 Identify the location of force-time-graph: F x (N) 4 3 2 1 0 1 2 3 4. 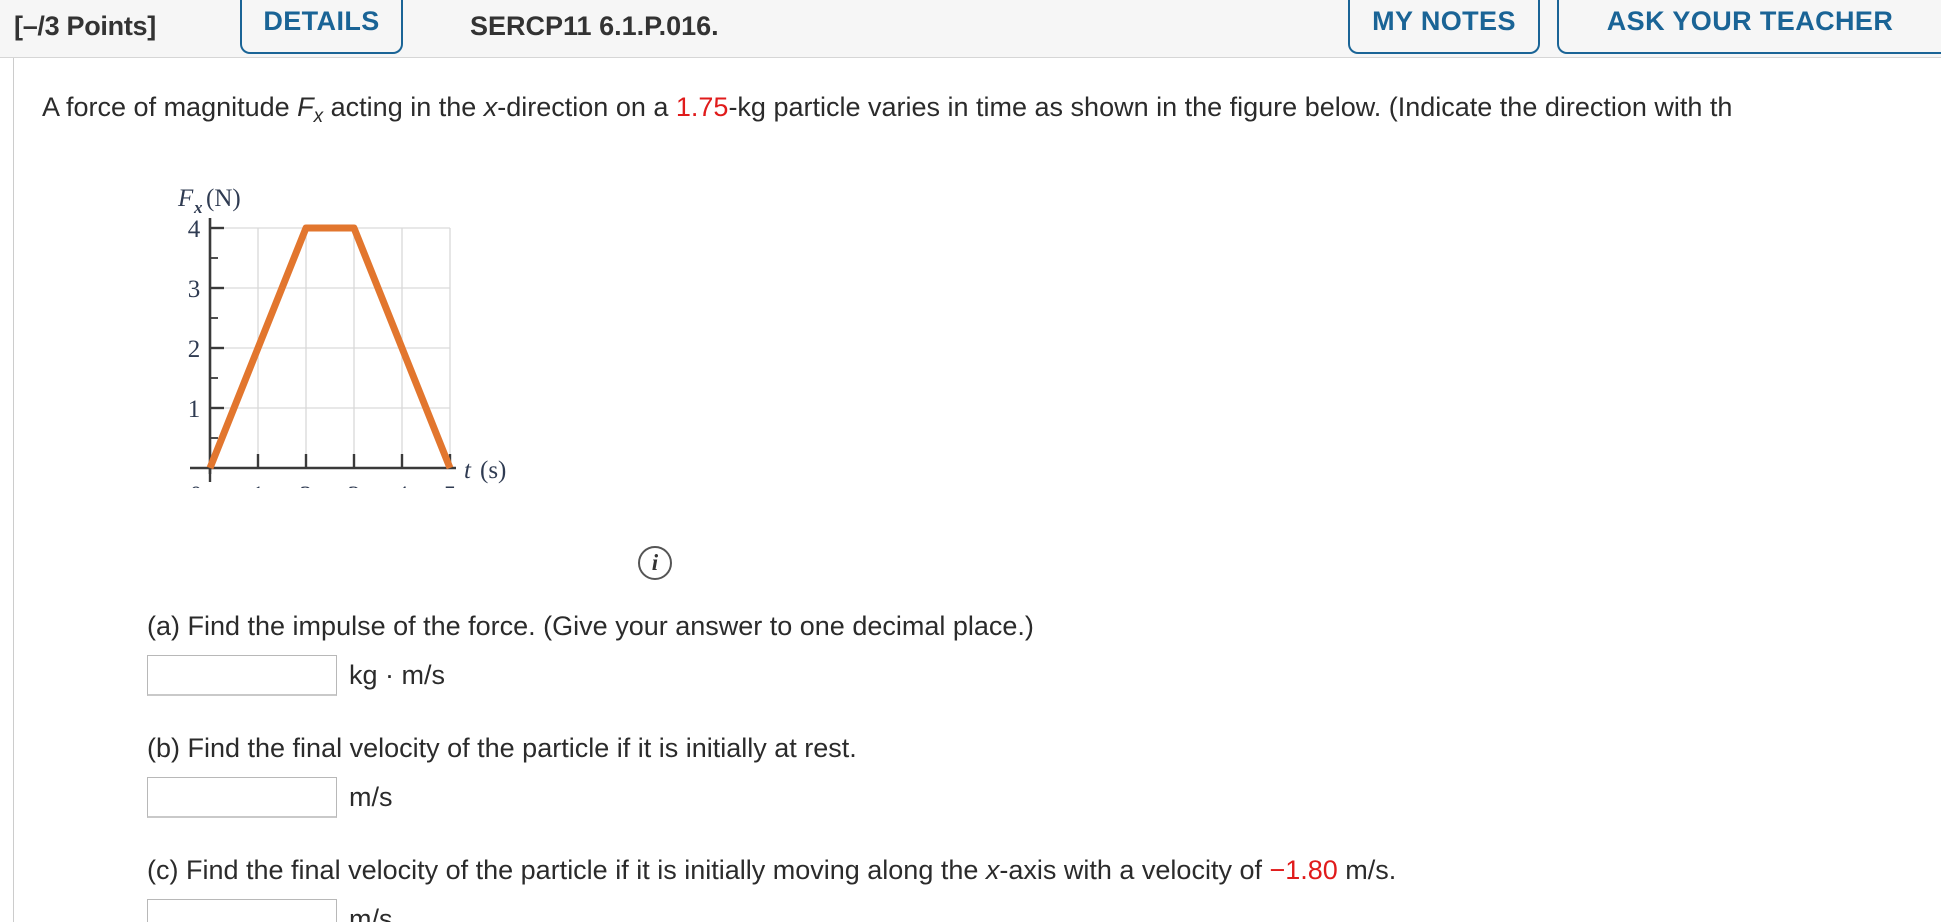
(360, 333).